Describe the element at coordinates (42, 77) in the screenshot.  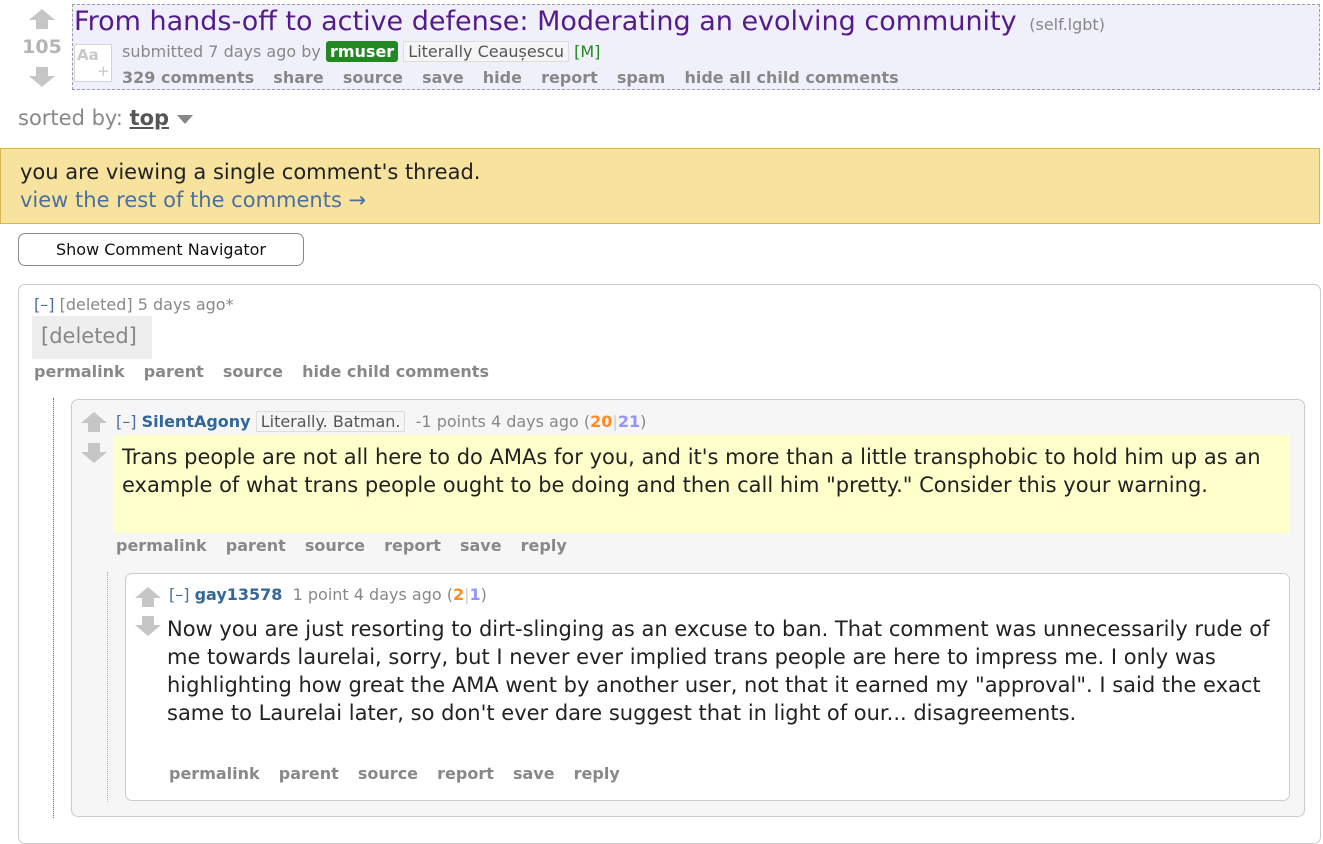
I see `post-downvote-icon` at that location.